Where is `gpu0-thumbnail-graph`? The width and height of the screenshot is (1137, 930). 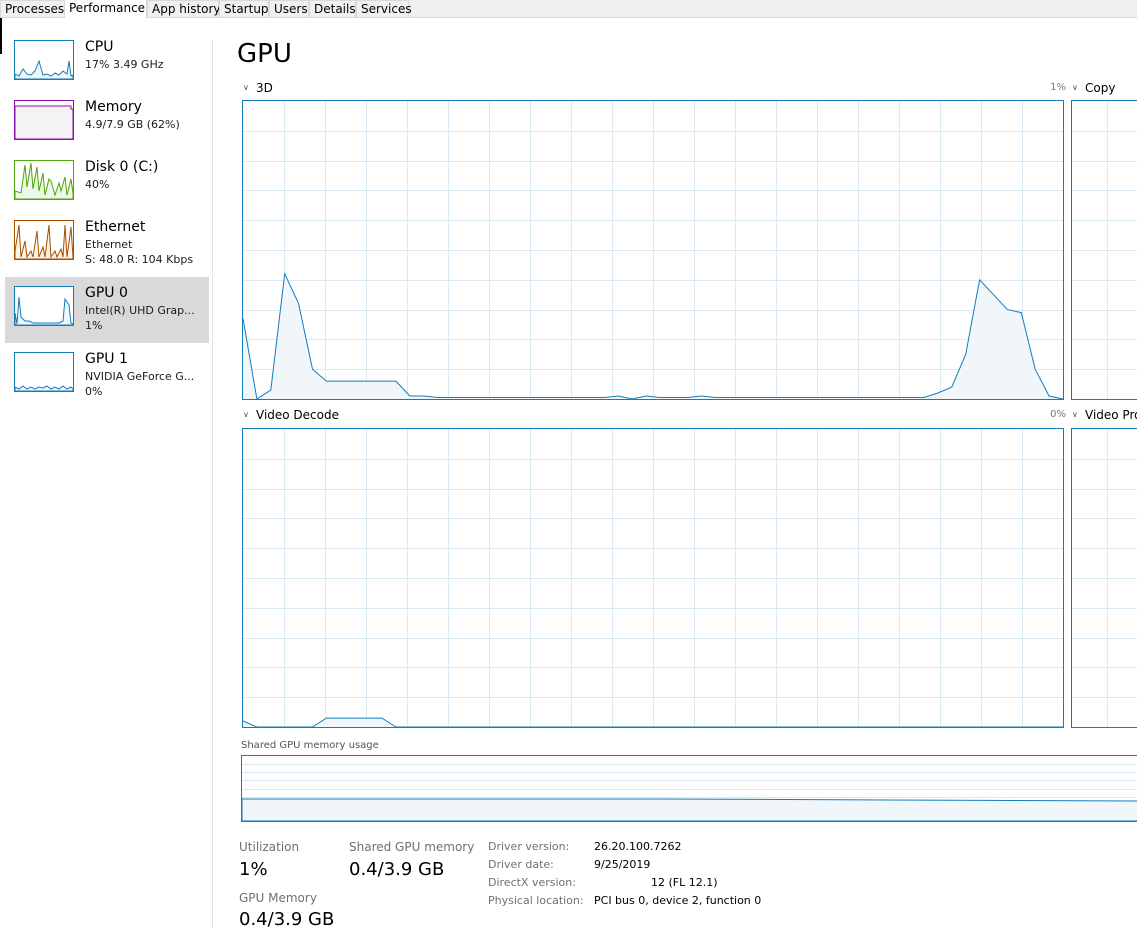
gpu0-thumbnail-graph is located at coordinates (44, 306).